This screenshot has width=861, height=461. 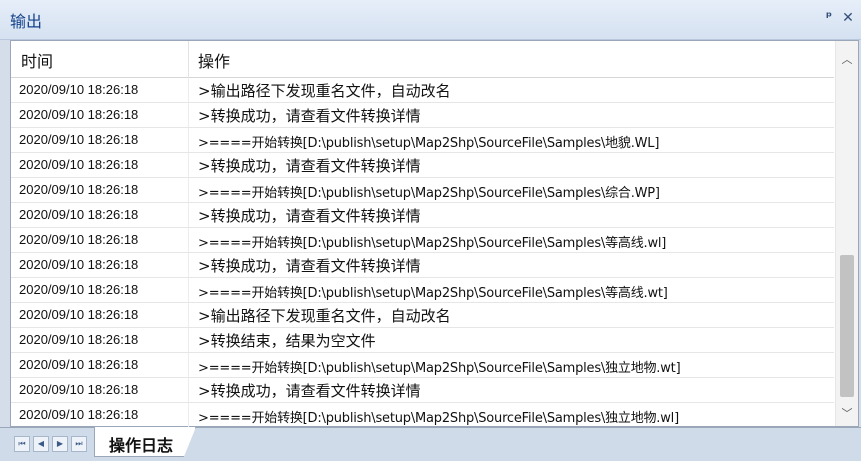 What do you see at coordinates (79, 444) in the screenshot?
I see `last-page-icon: ⏭` at bounding box center [79, 444].